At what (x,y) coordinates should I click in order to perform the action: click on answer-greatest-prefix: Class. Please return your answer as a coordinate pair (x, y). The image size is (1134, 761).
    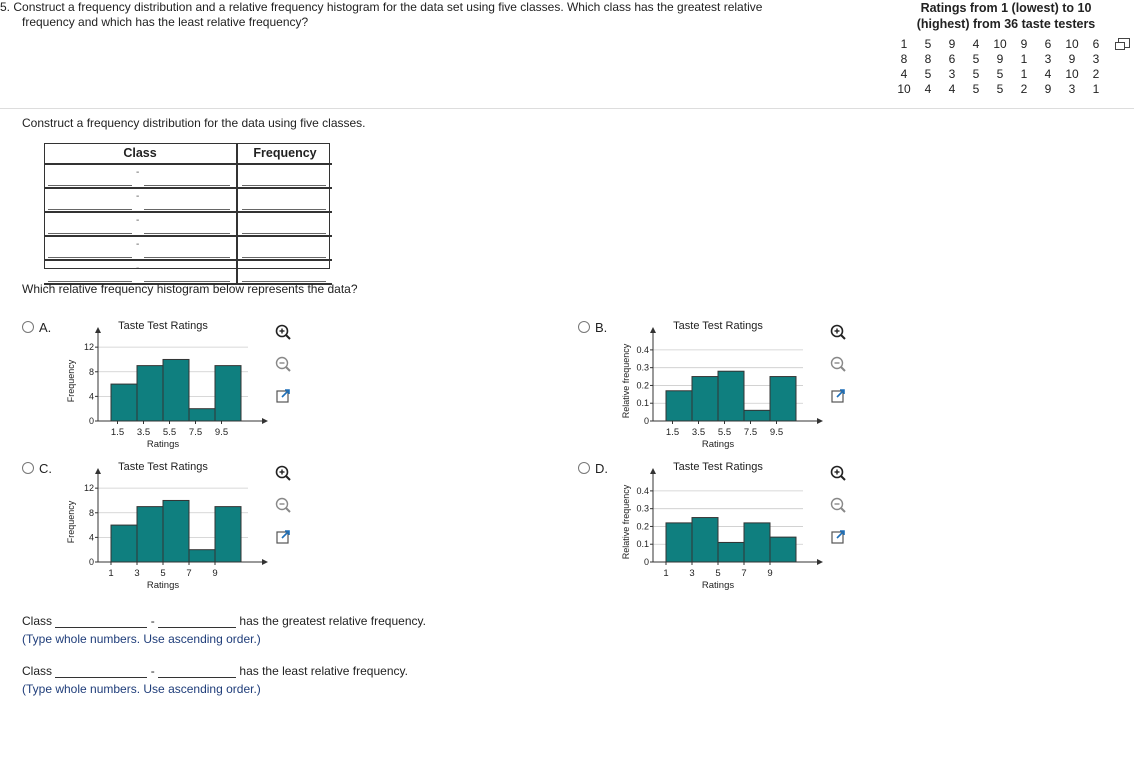
    Looking at the image, I should click on (37, 621).